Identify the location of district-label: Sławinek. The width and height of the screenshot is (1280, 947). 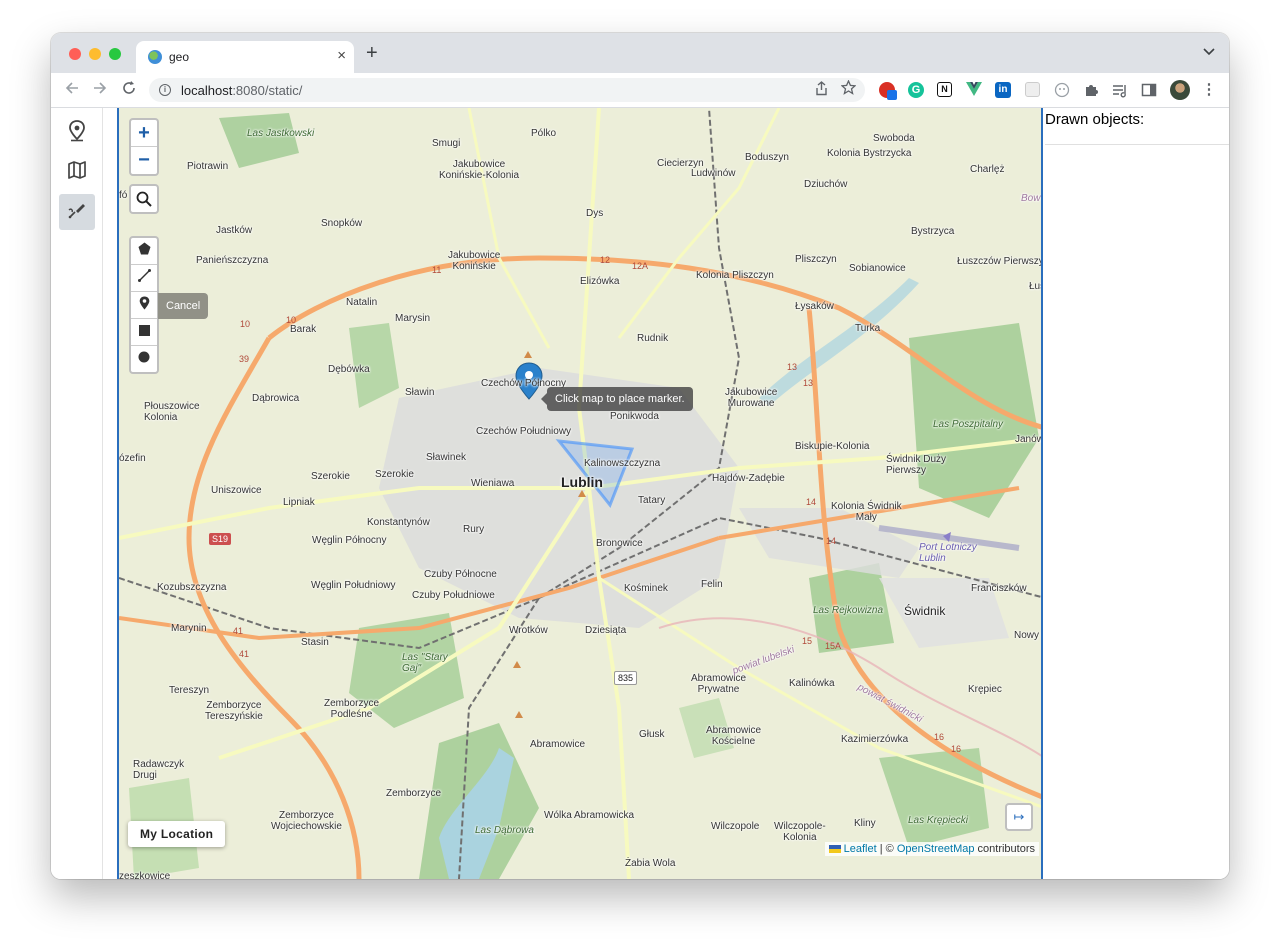
(446, 457).